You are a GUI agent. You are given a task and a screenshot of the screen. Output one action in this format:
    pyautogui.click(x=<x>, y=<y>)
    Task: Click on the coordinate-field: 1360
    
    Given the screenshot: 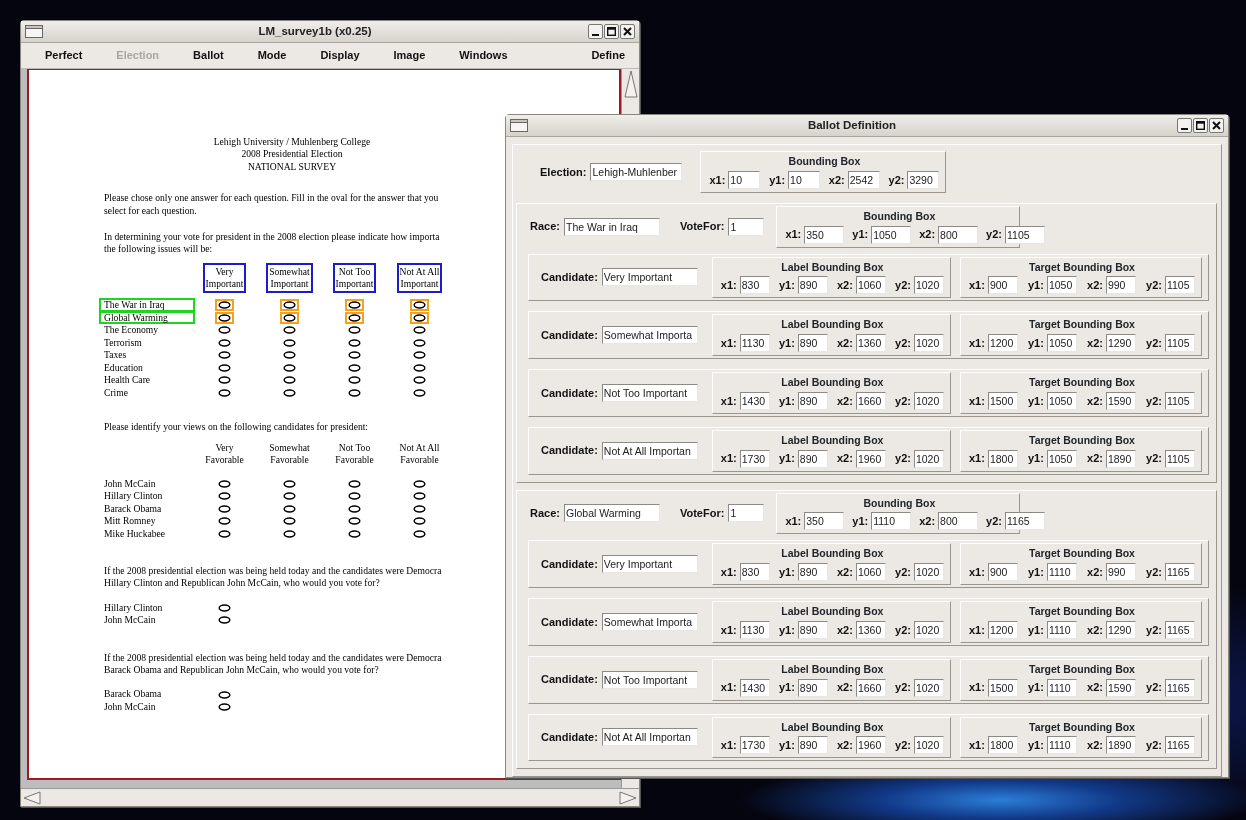 What is the action you would take?
    pyautogui.click(x=870, y=629)
    